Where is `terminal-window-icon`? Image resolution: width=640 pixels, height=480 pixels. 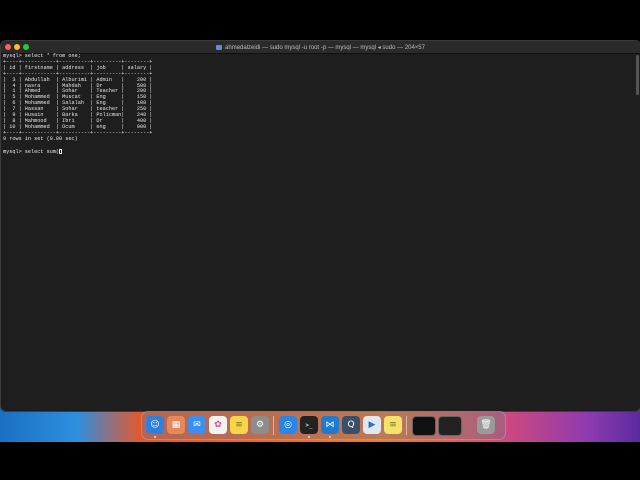
terminal-window-icon is located at coordinates (424, 426).